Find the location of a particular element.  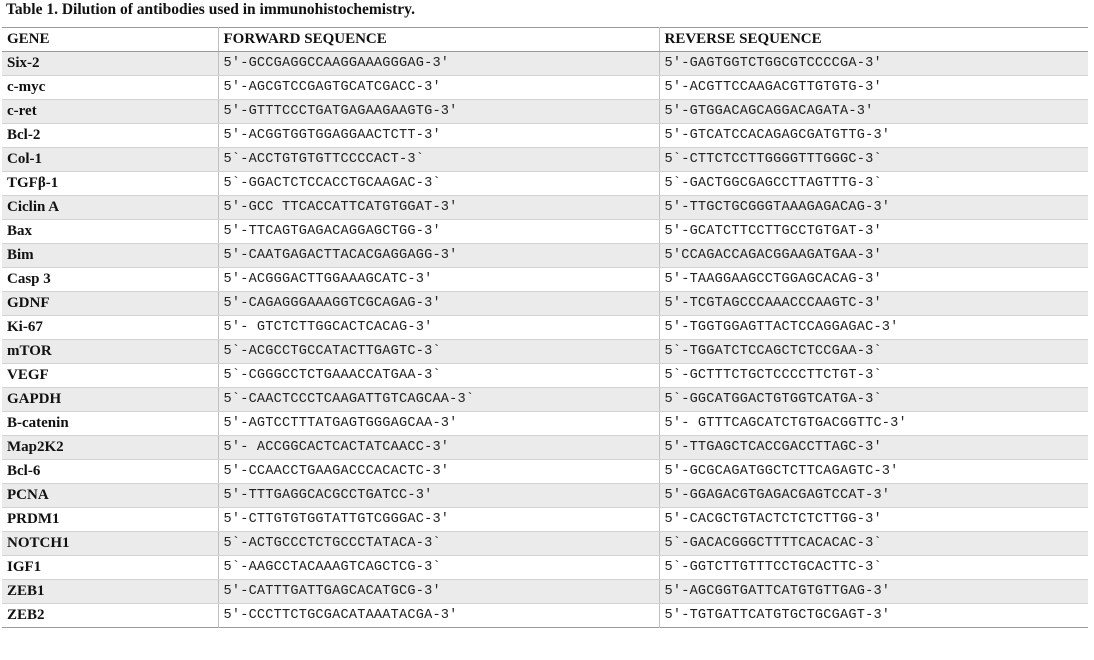

gene-cell: PCNA is located at coordinates (110, 495).